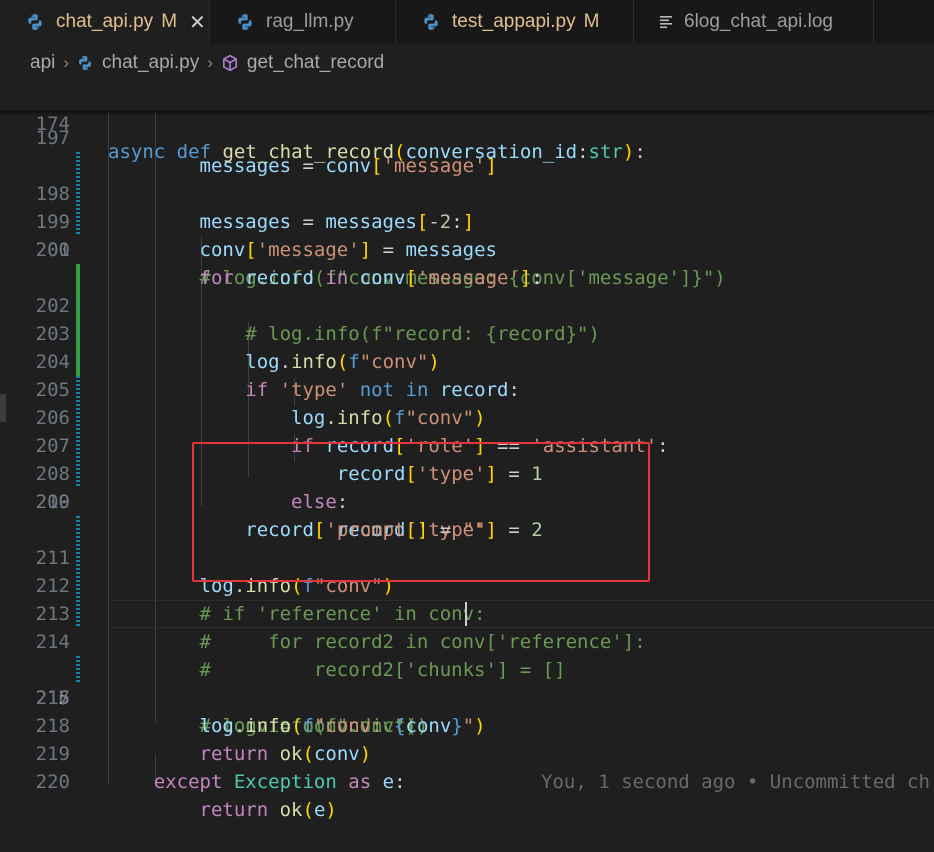 This screenshot has width=934, height=852. I want to click on code-line-218: 218 return ok(conv), so click(467, 724).